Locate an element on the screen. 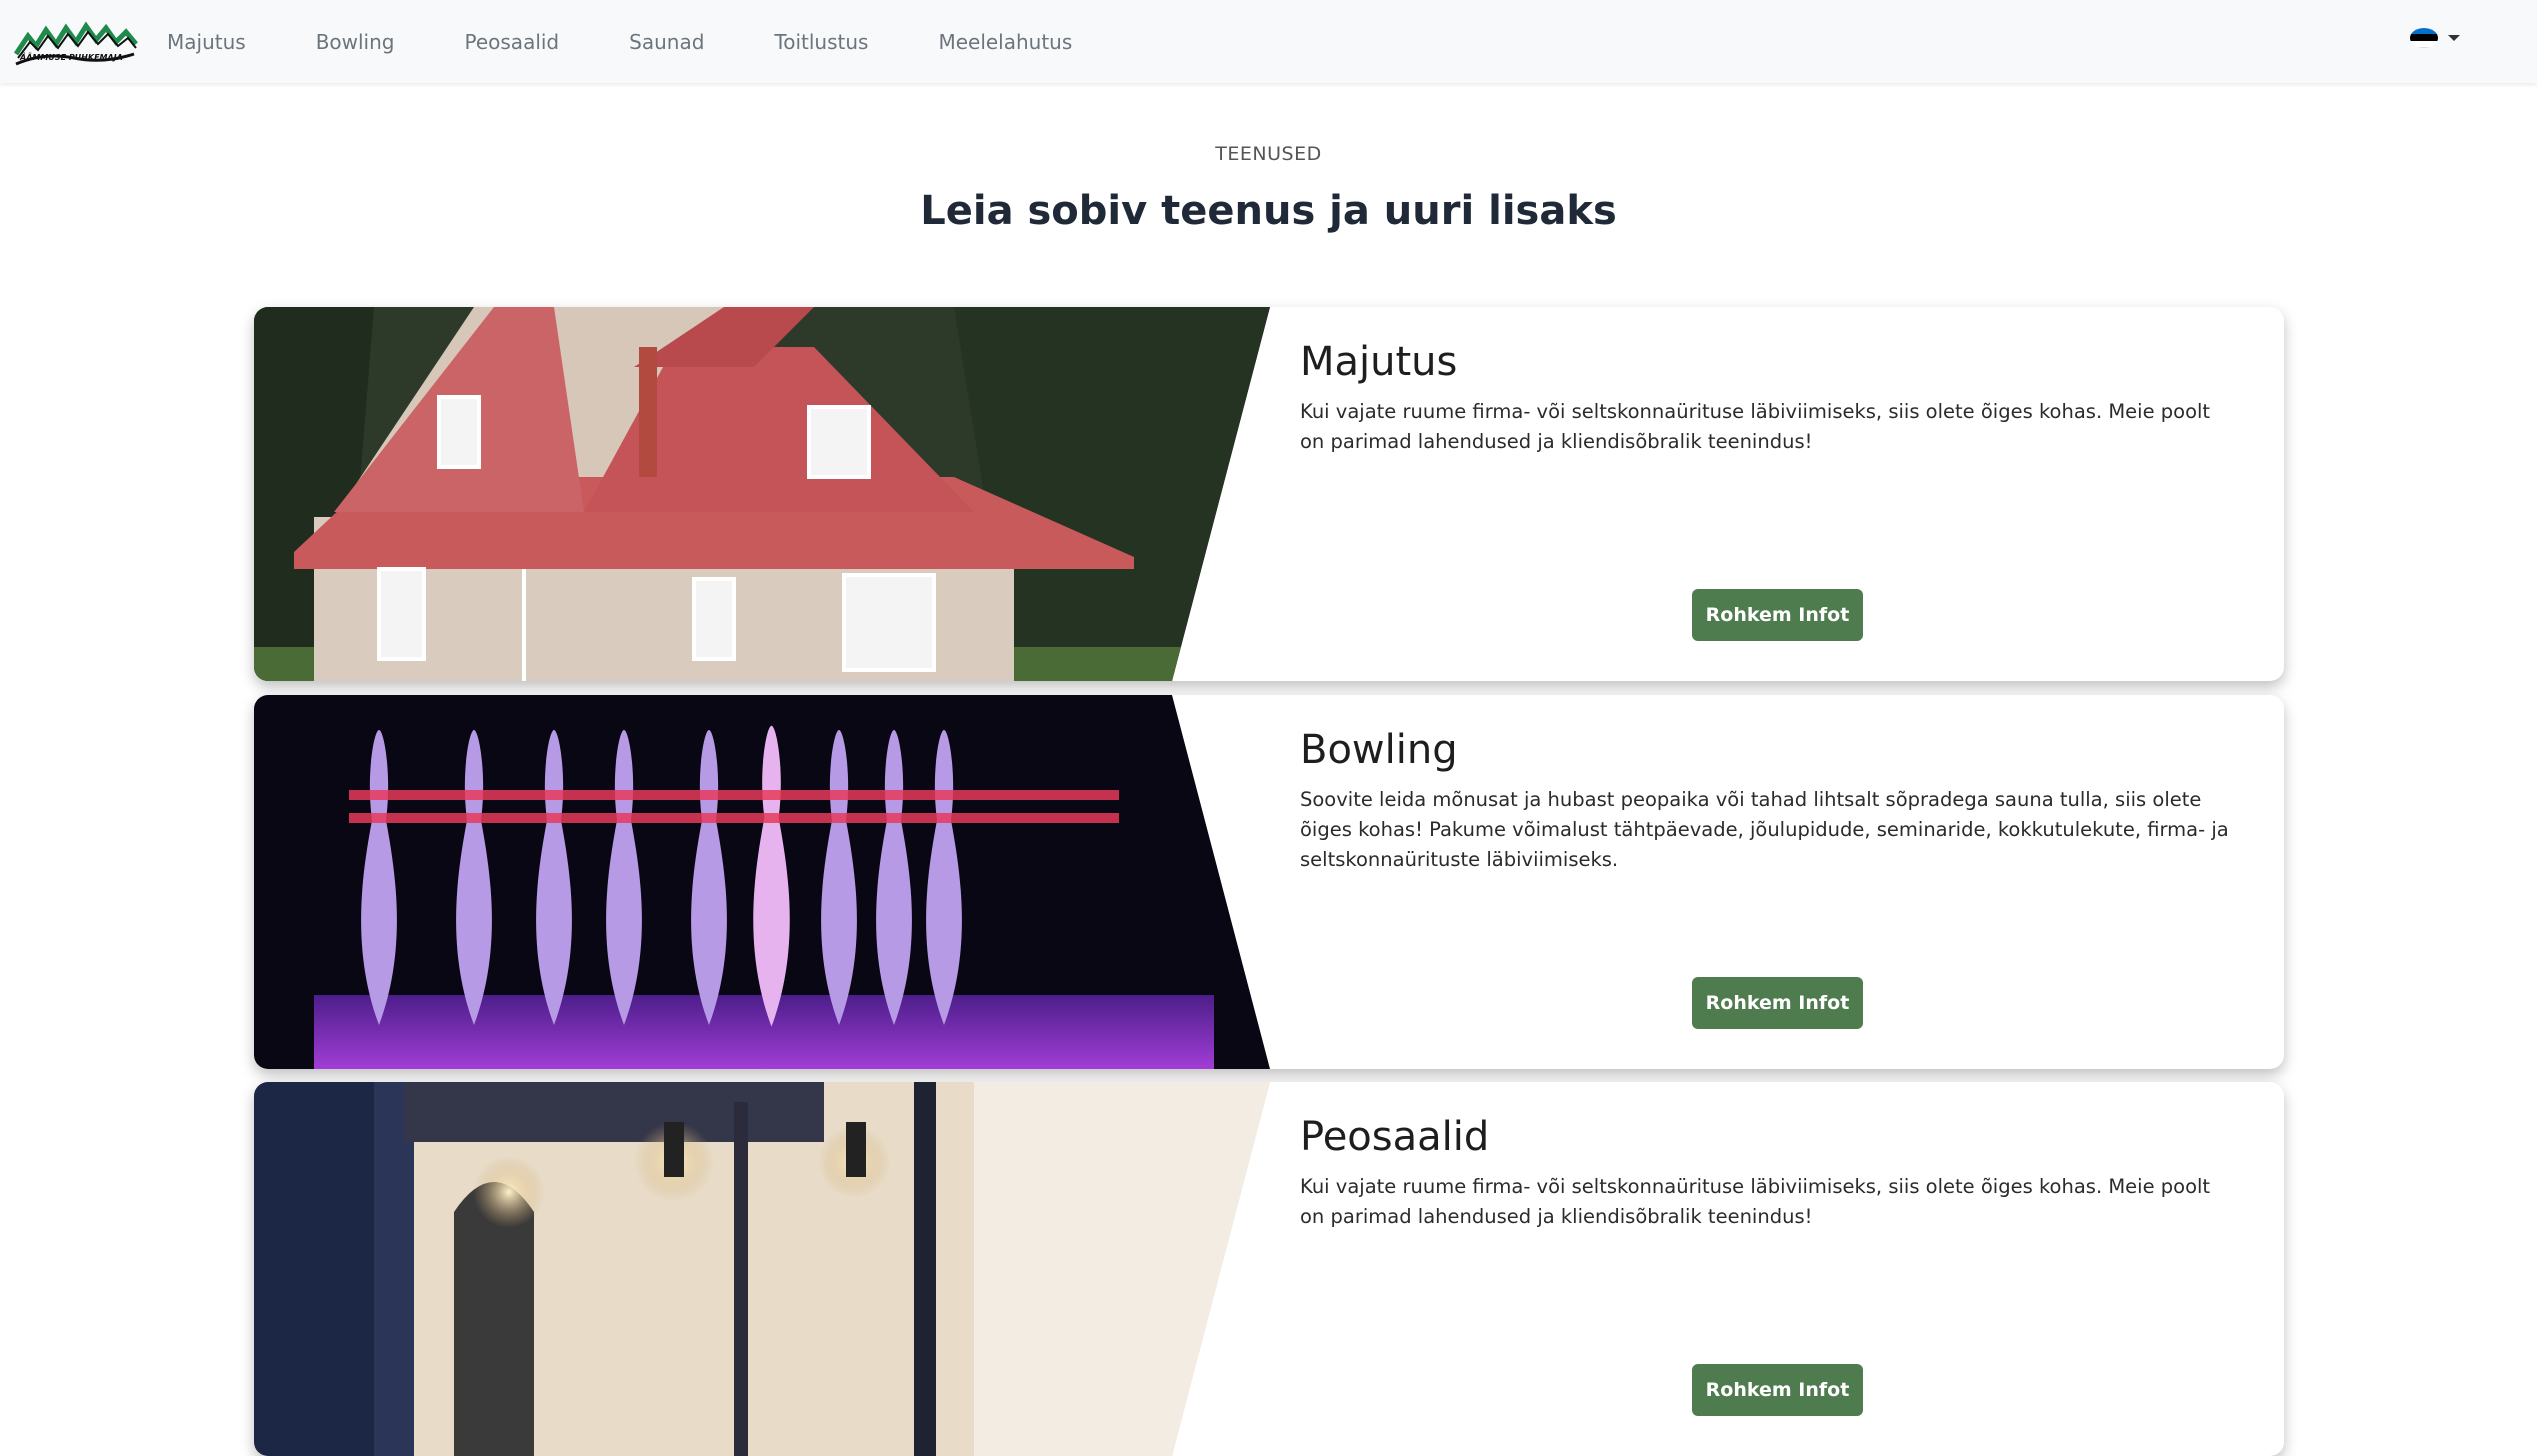 The width and height of the screenshot is (2537, 1456). nav-item-majutus: Majutus is located at coordinates (206, 42).